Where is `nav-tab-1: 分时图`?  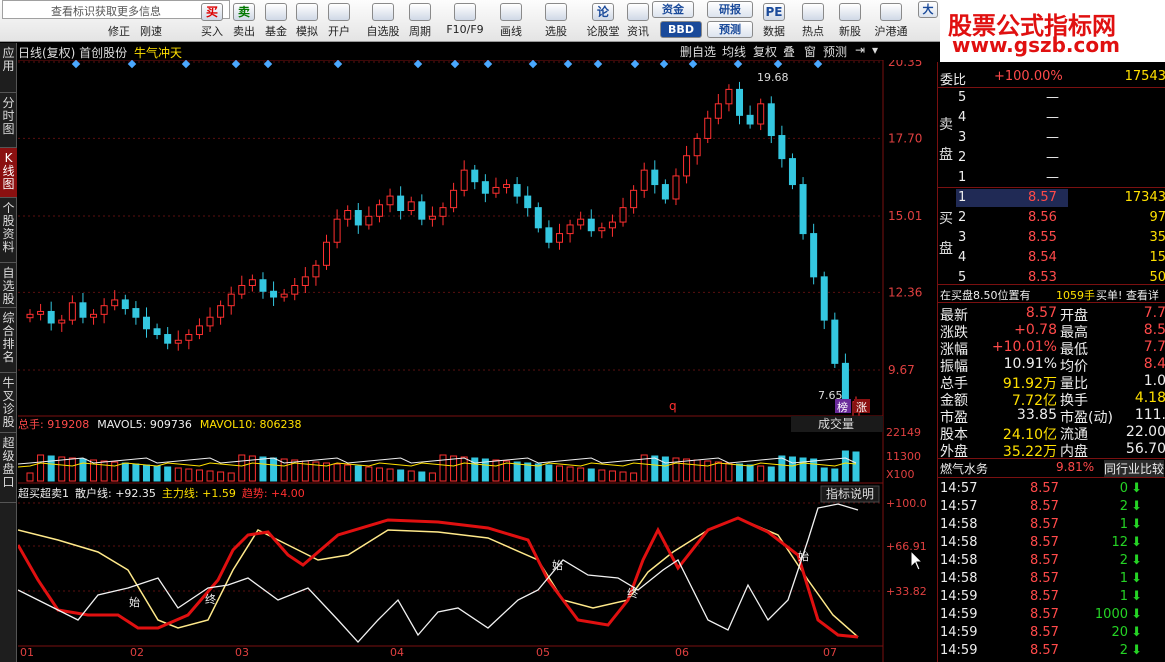
nav-tab-1: 分时图 is located at coordinates (8, 120).